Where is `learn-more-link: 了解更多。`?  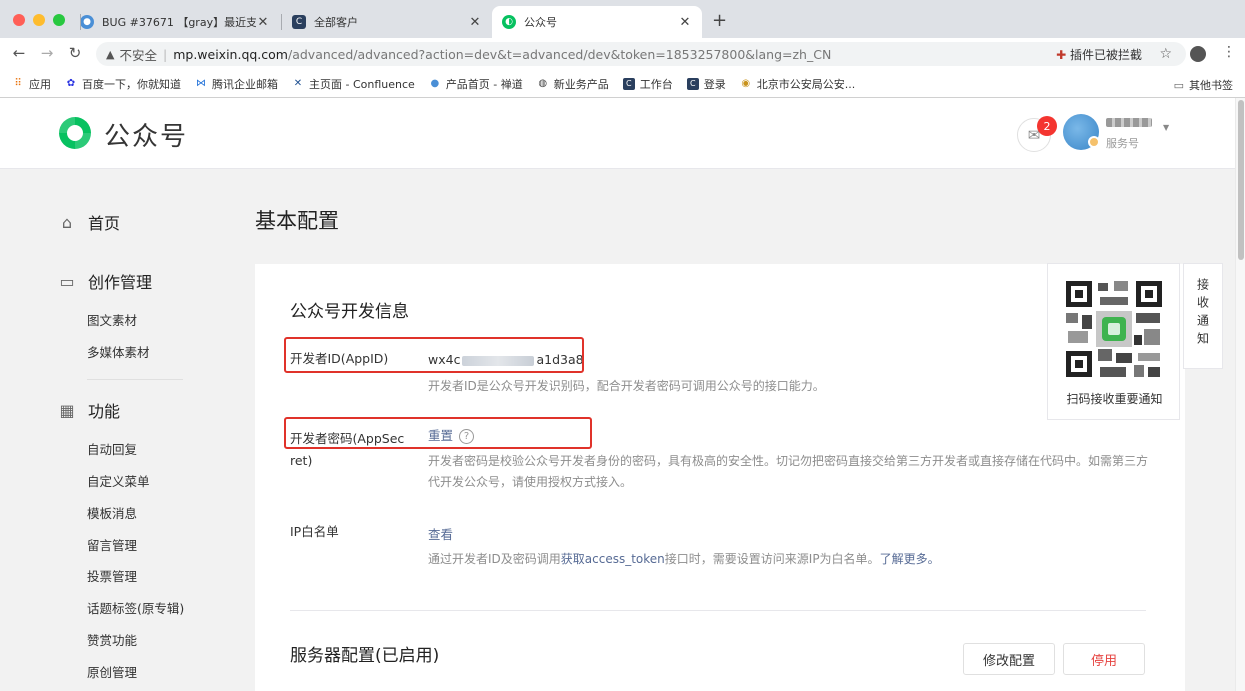 learn-more-link: 了解更多。 is located at coordinates (910, 559).